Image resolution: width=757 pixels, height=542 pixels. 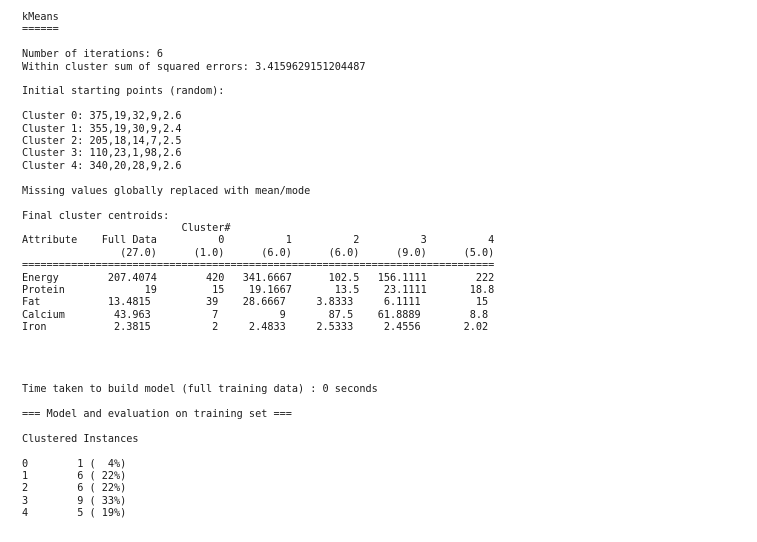 I want to click on output-line: Cluster 2: 205,18,14,7,2.5, so click(x=102, y=142).